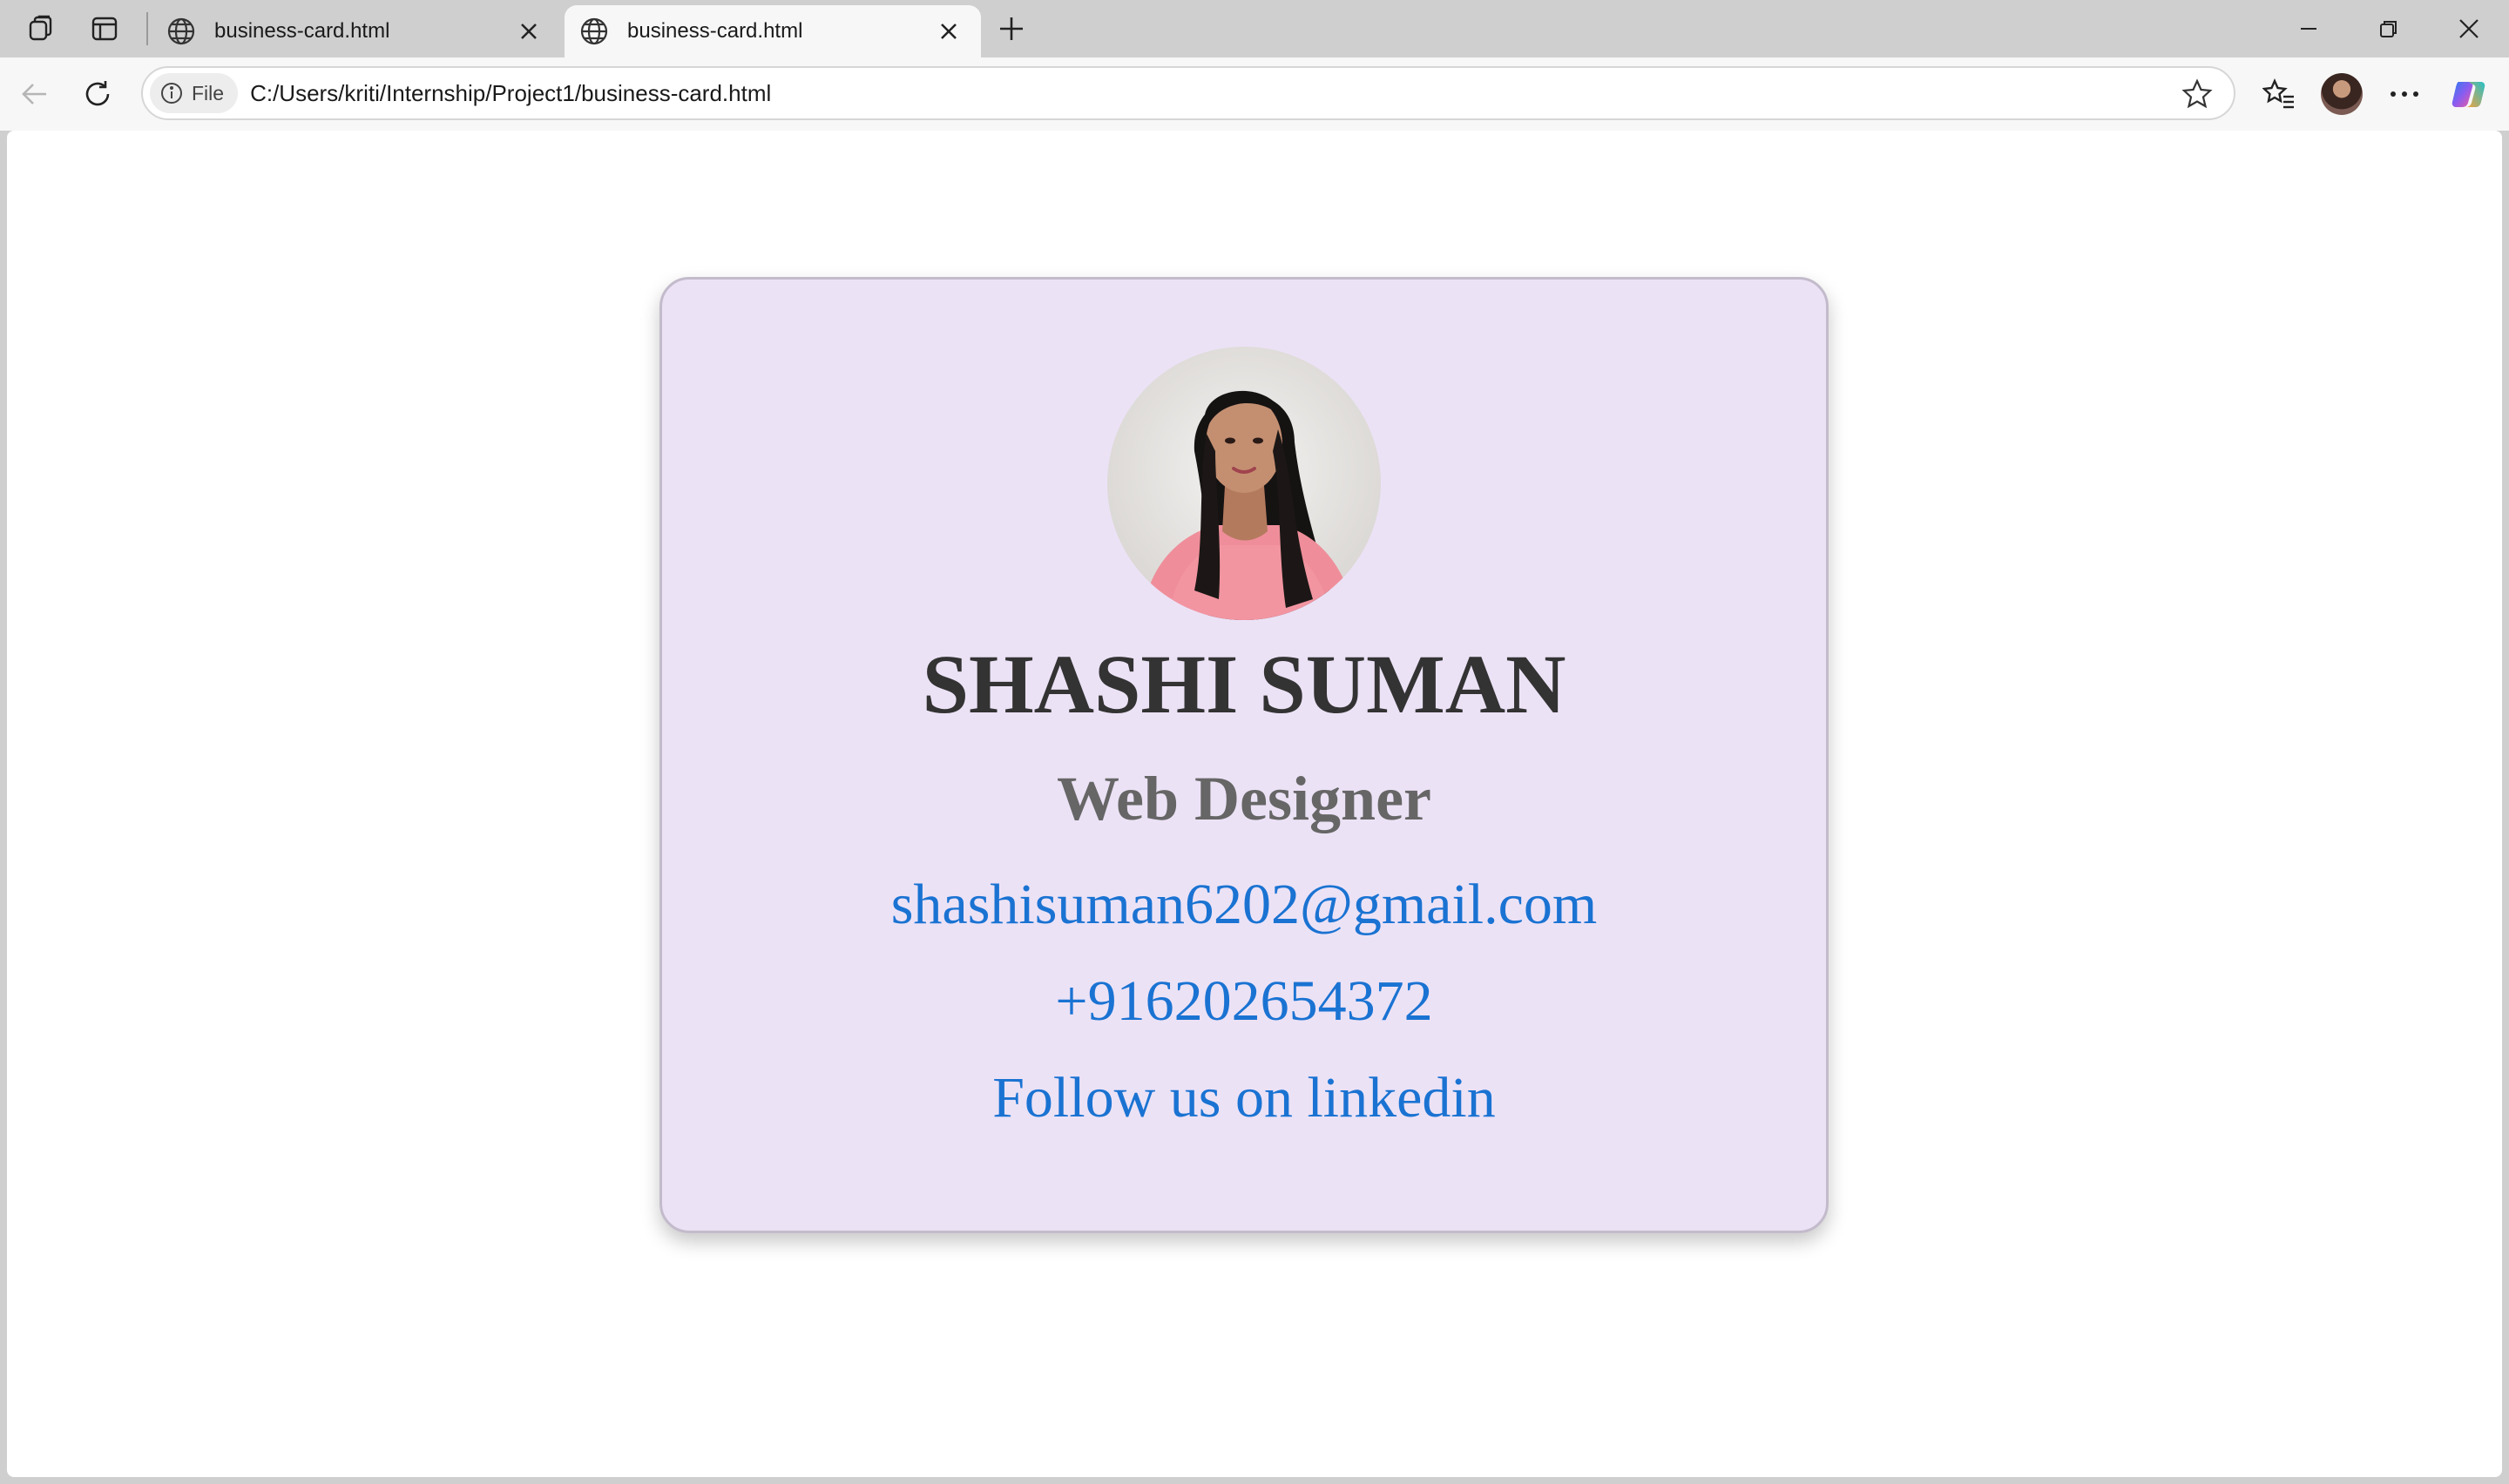 This screenshot has height=1484, width=2509. Describe the element at coordinates (2342, 94) in the screenshot. I see `profile-avatar` at that location.